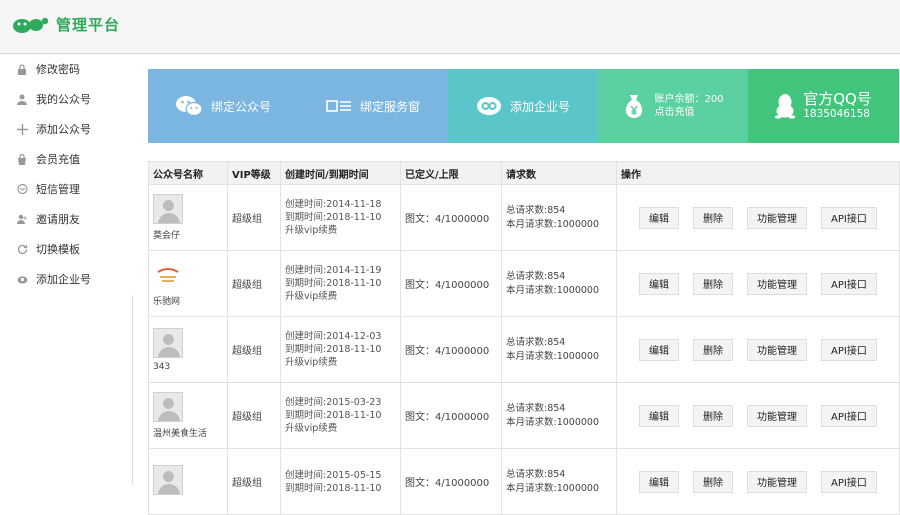 The height and width of the screenshot is (515, 900). Describe the element at coordinates (758, 173) in the screenshot. I see `col-header-actions: 操作` at that location.